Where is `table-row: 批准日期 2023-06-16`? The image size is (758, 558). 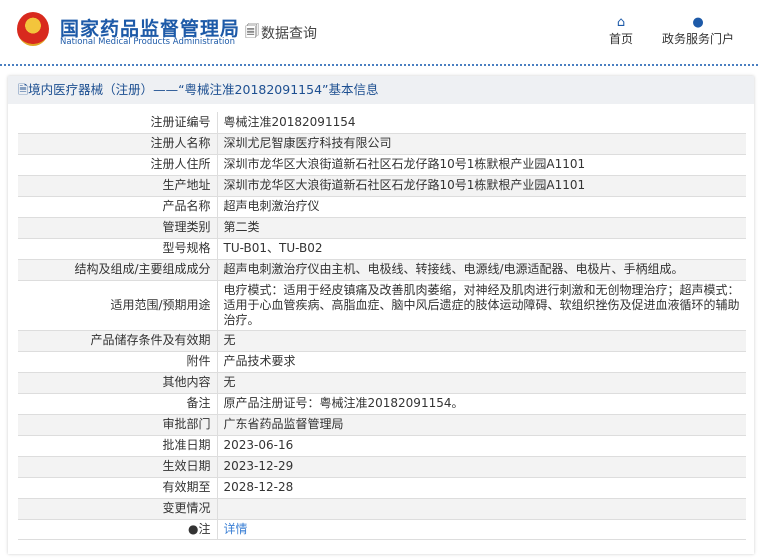
table-row: 批准日期 2023-06-16 is located at coordinates (382, 446).